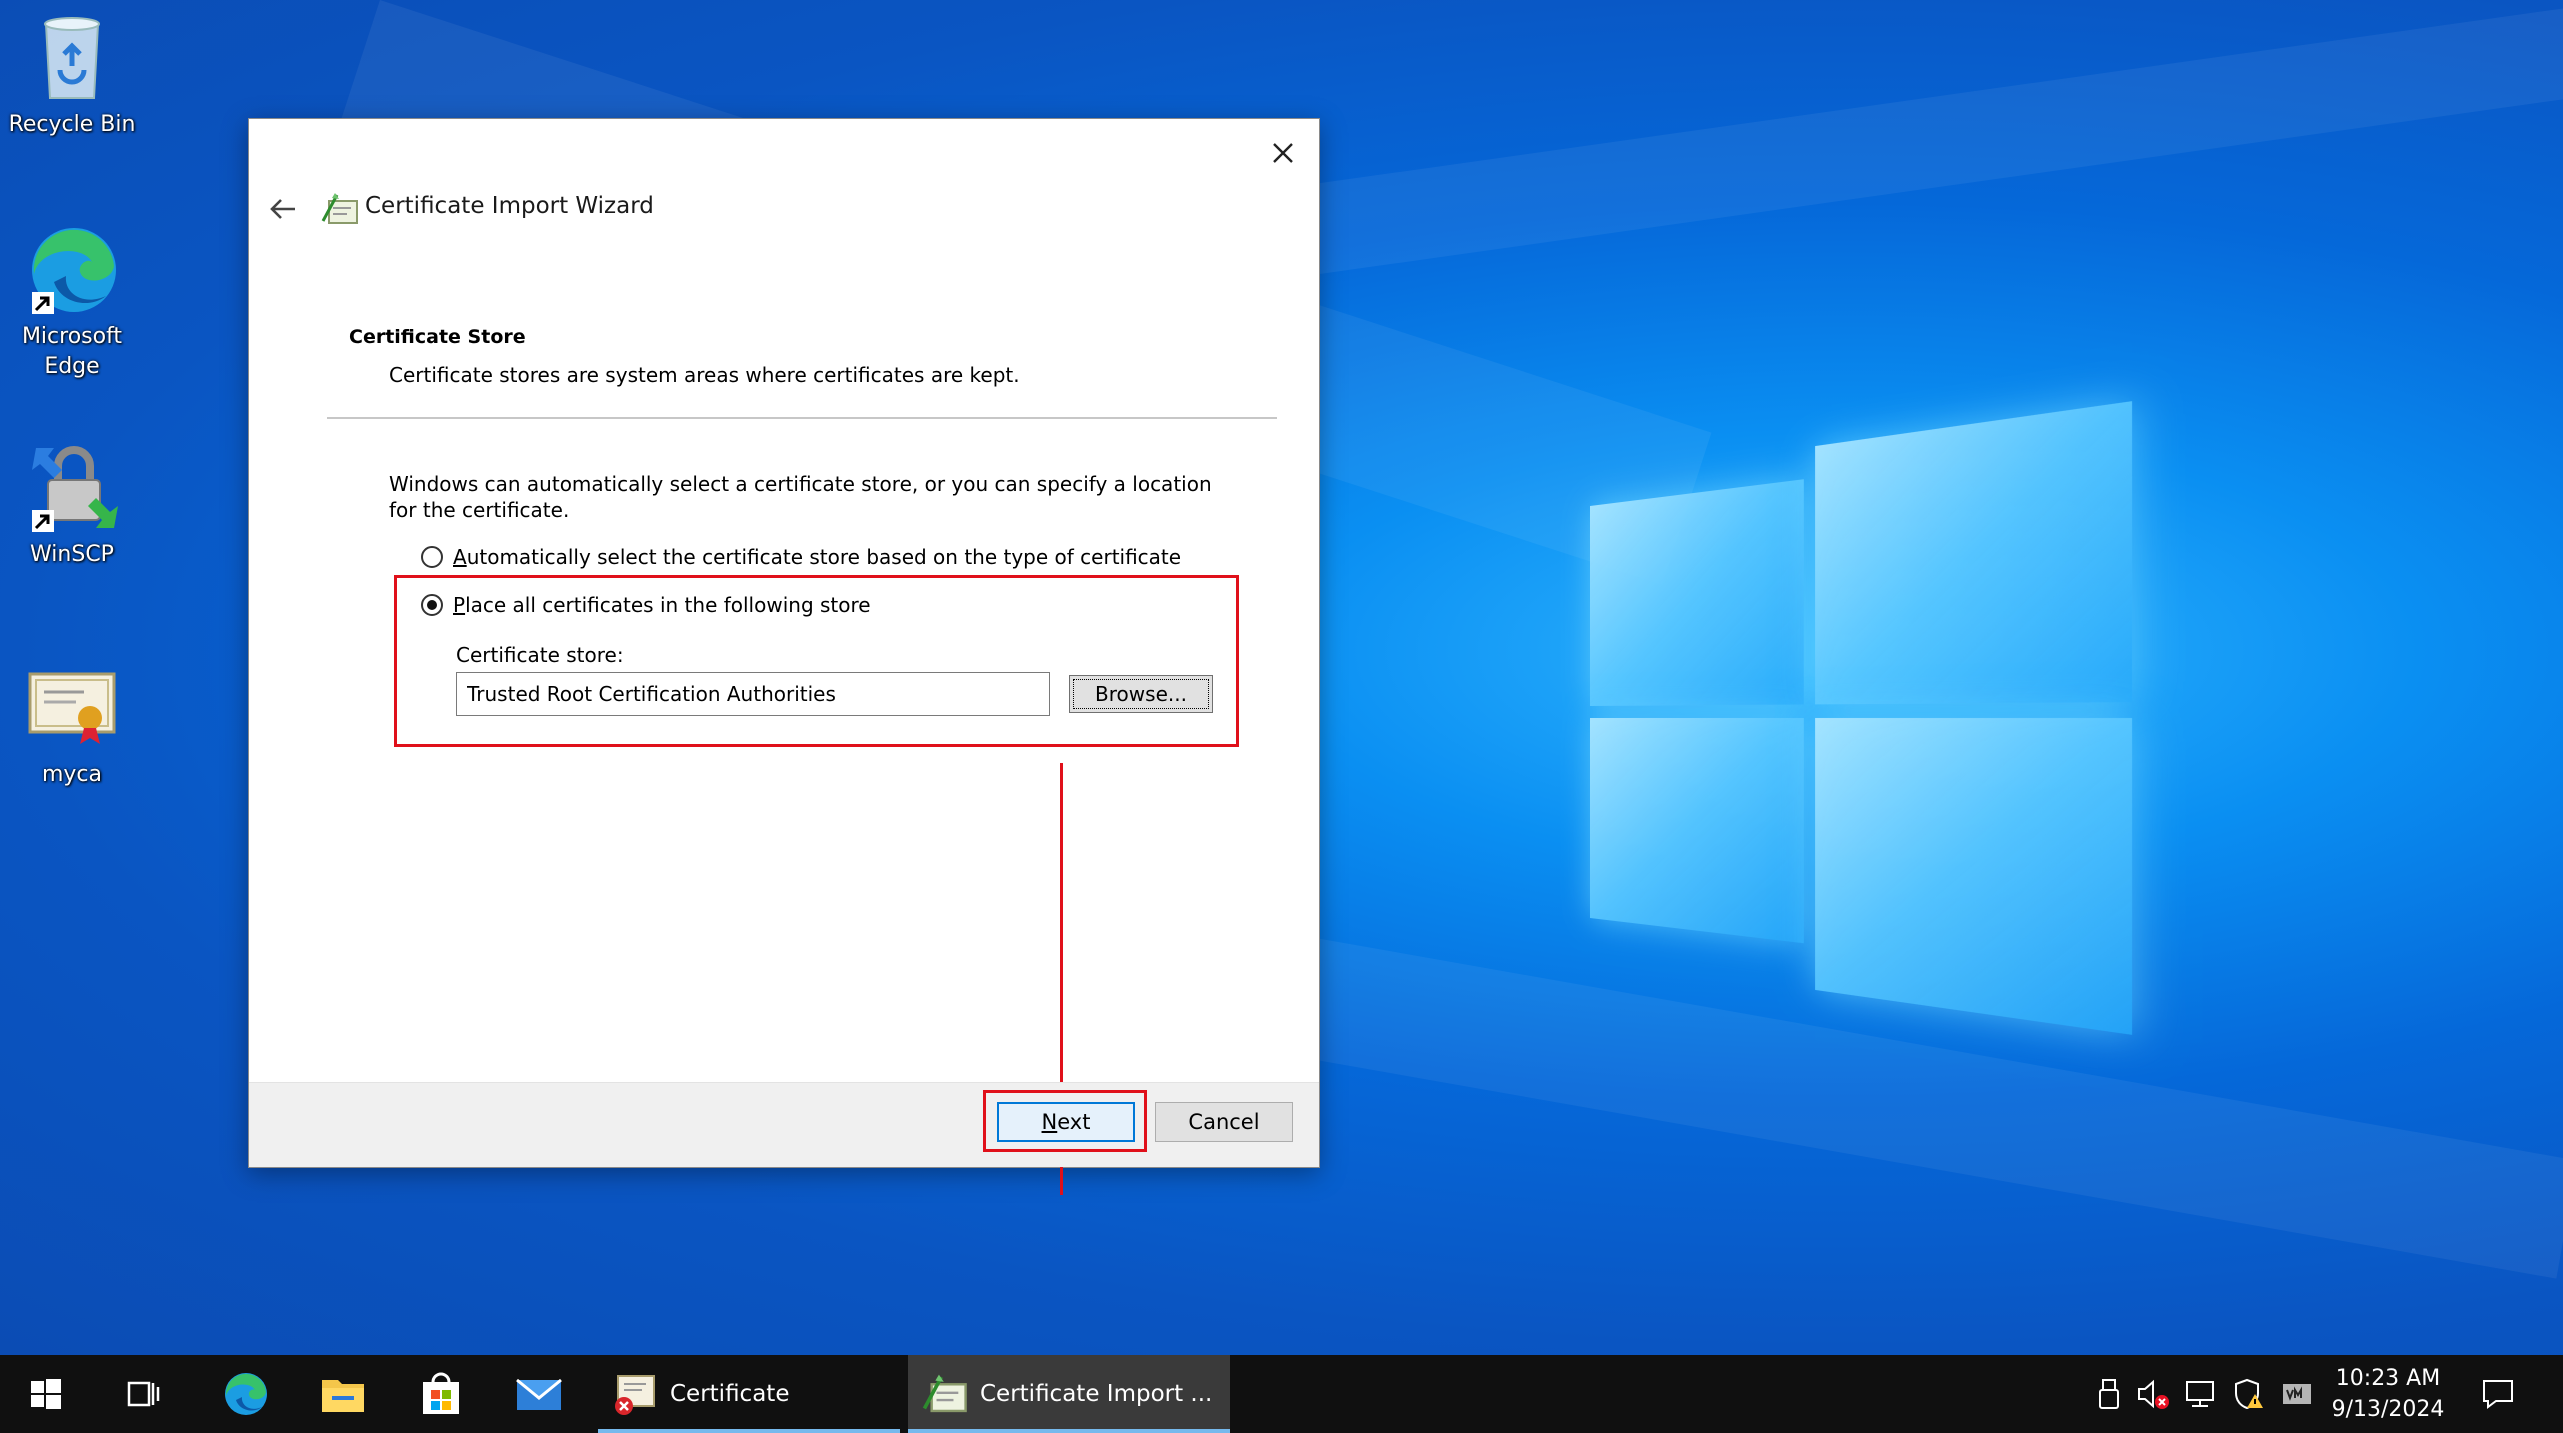  What do you see at coordinates (2388, 1409) in the screenshot?
I see `clock-date: 9/13/2024` at bounding box center [2388, 1409].